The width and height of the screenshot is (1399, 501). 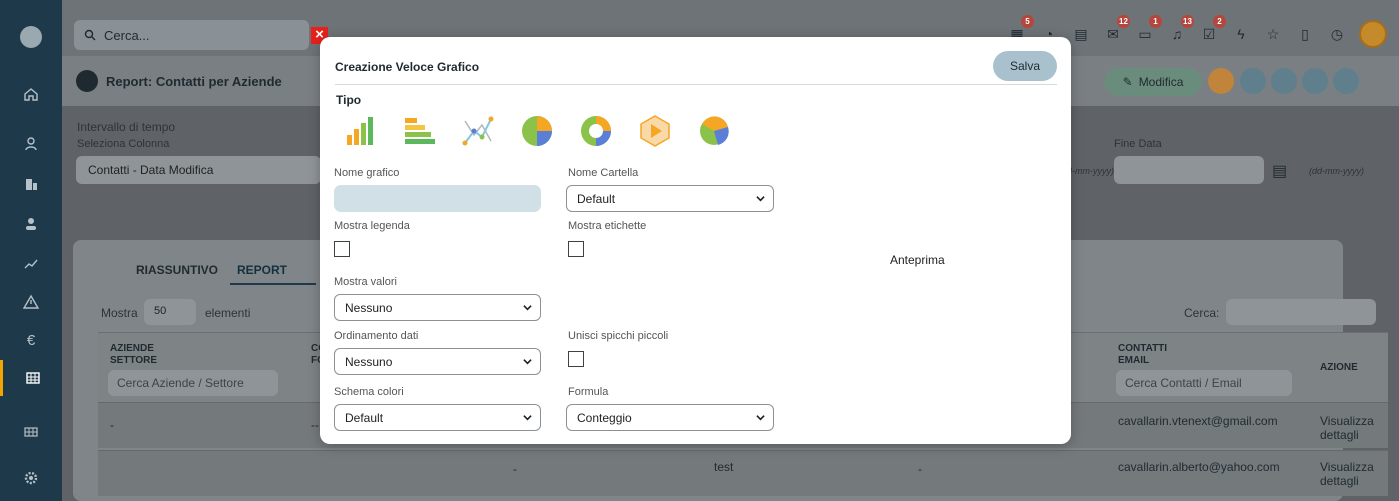 What do you see at coordinates (607, 226) in the screenshot?
I see `labels-label: Mostra etichette` at bounding box center [607, 226].